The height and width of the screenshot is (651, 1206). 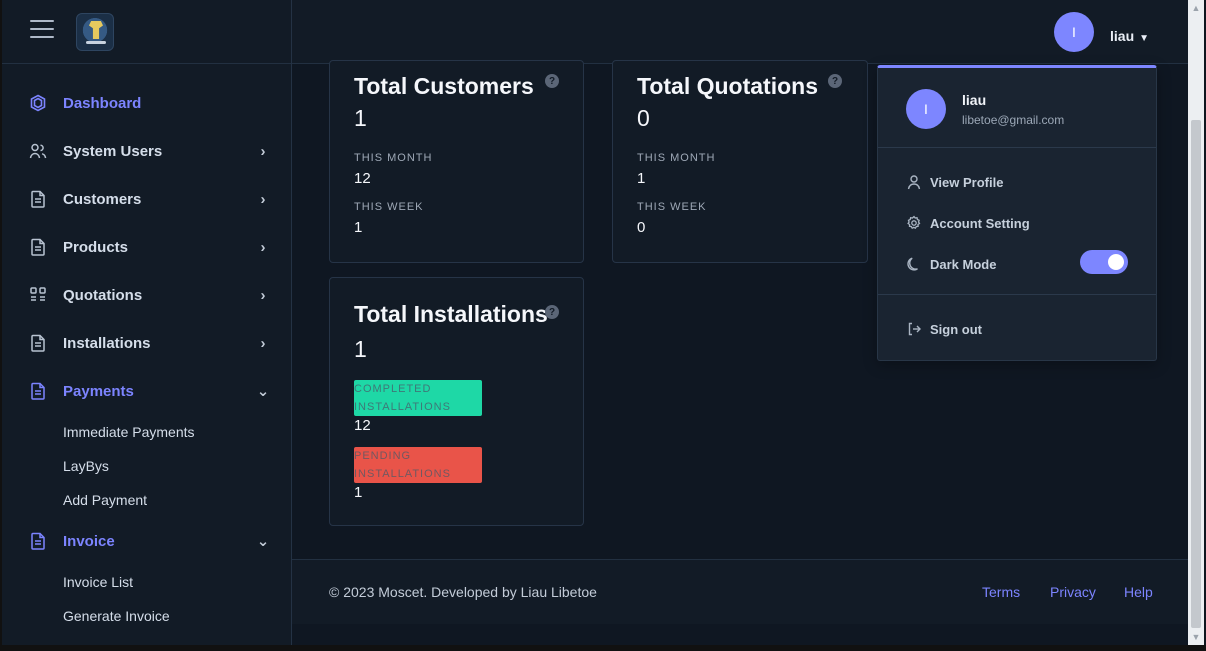 I want to click on menu-item-label: Sign out, so click(x=956, y=329).